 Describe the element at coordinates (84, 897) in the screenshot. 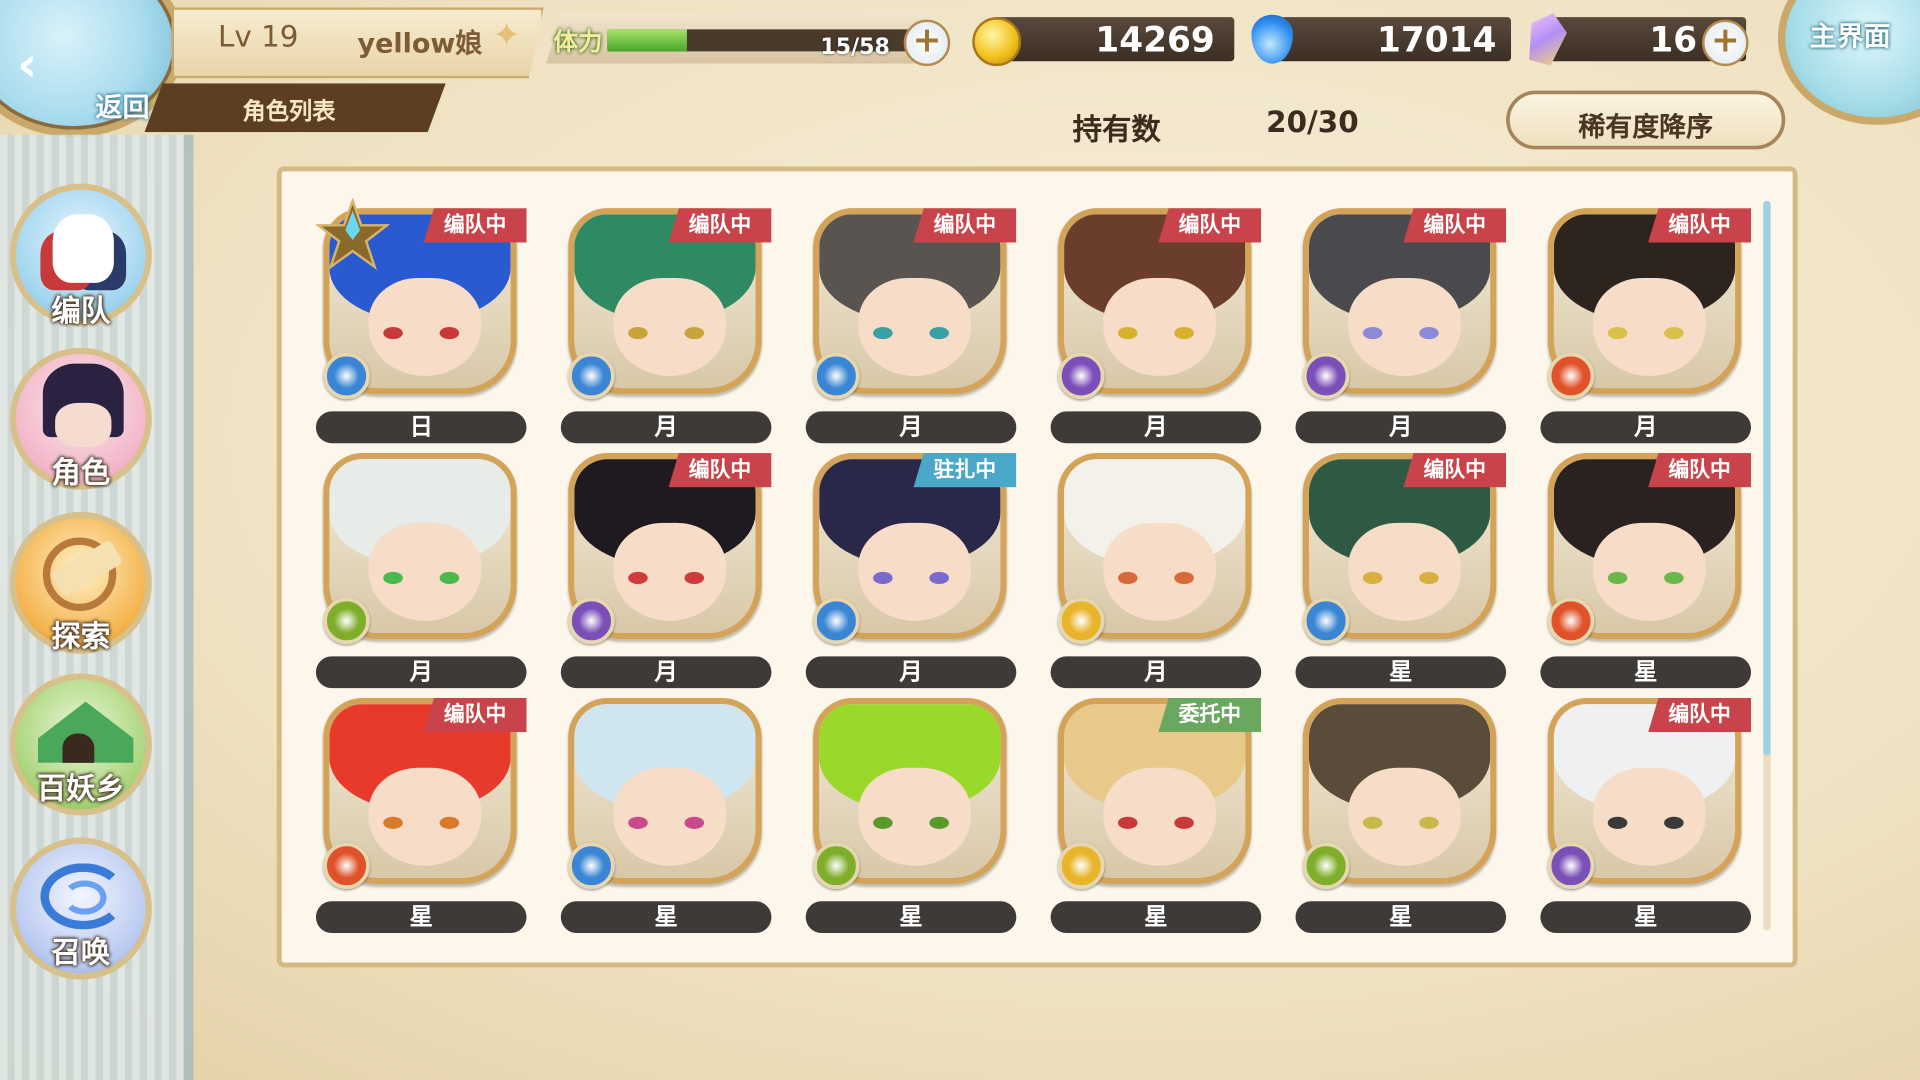

I see `swirl-shape` at that location.